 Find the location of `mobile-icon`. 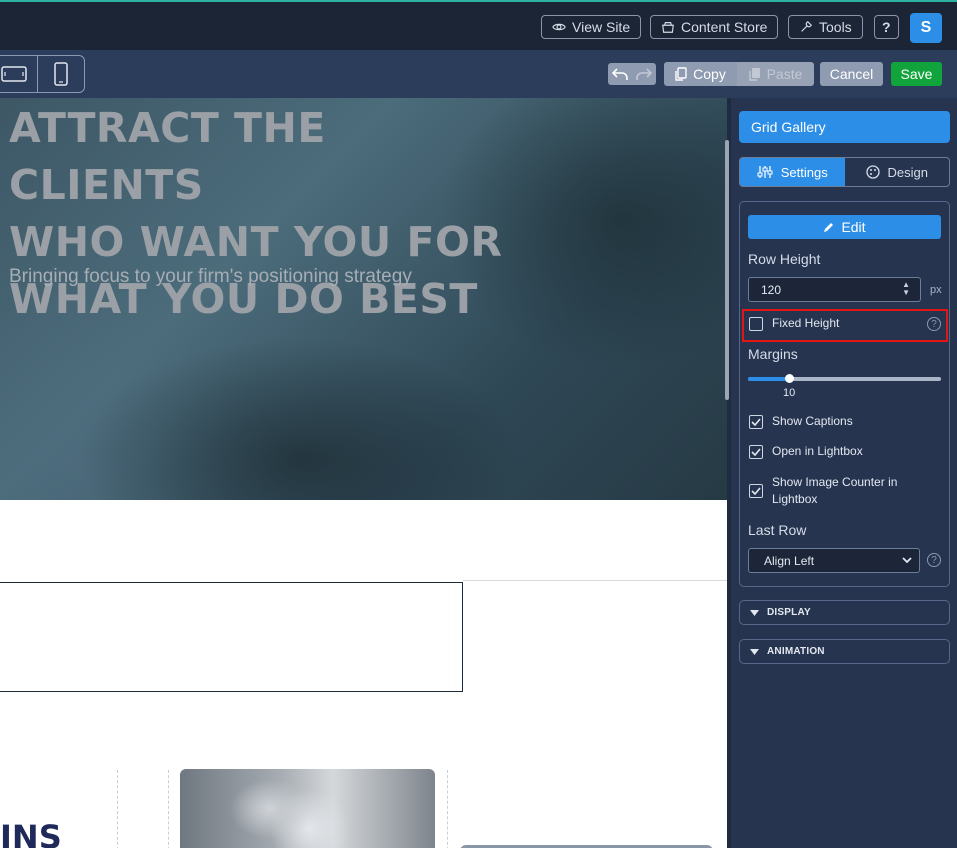

mobile-icon is located at coordinates (61, 74).